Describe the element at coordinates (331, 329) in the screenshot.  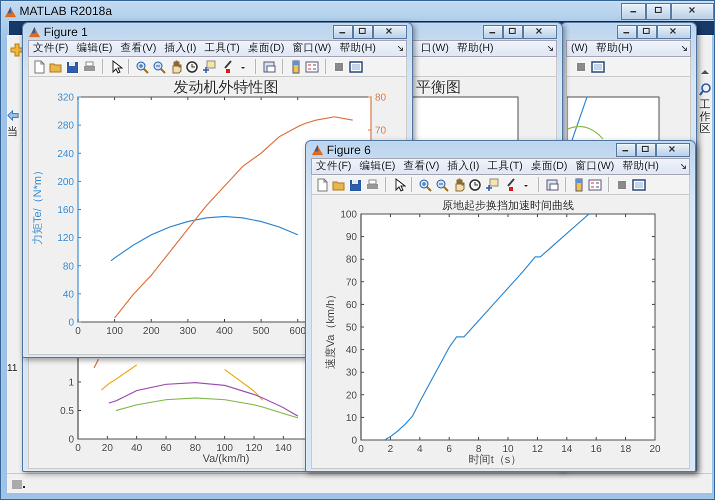
I see `axis-label: 速度Va（km/h）` at that location.